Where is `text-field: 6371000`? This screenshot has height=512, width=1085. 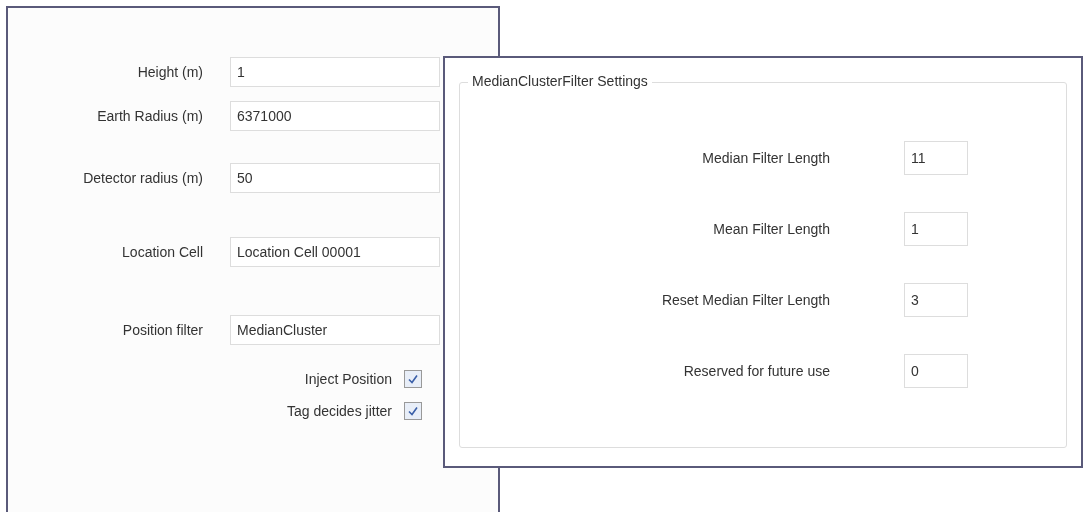 text-field: 6371000 is located at coordinates (335, 116).